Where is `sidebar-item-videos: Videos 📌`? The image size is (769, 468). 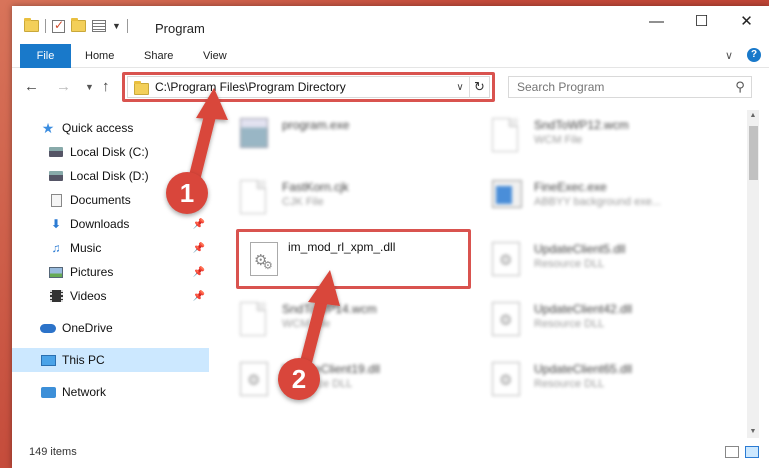 sidebar-item-videos: Videos 📌 is located at coordinates (110, 296).